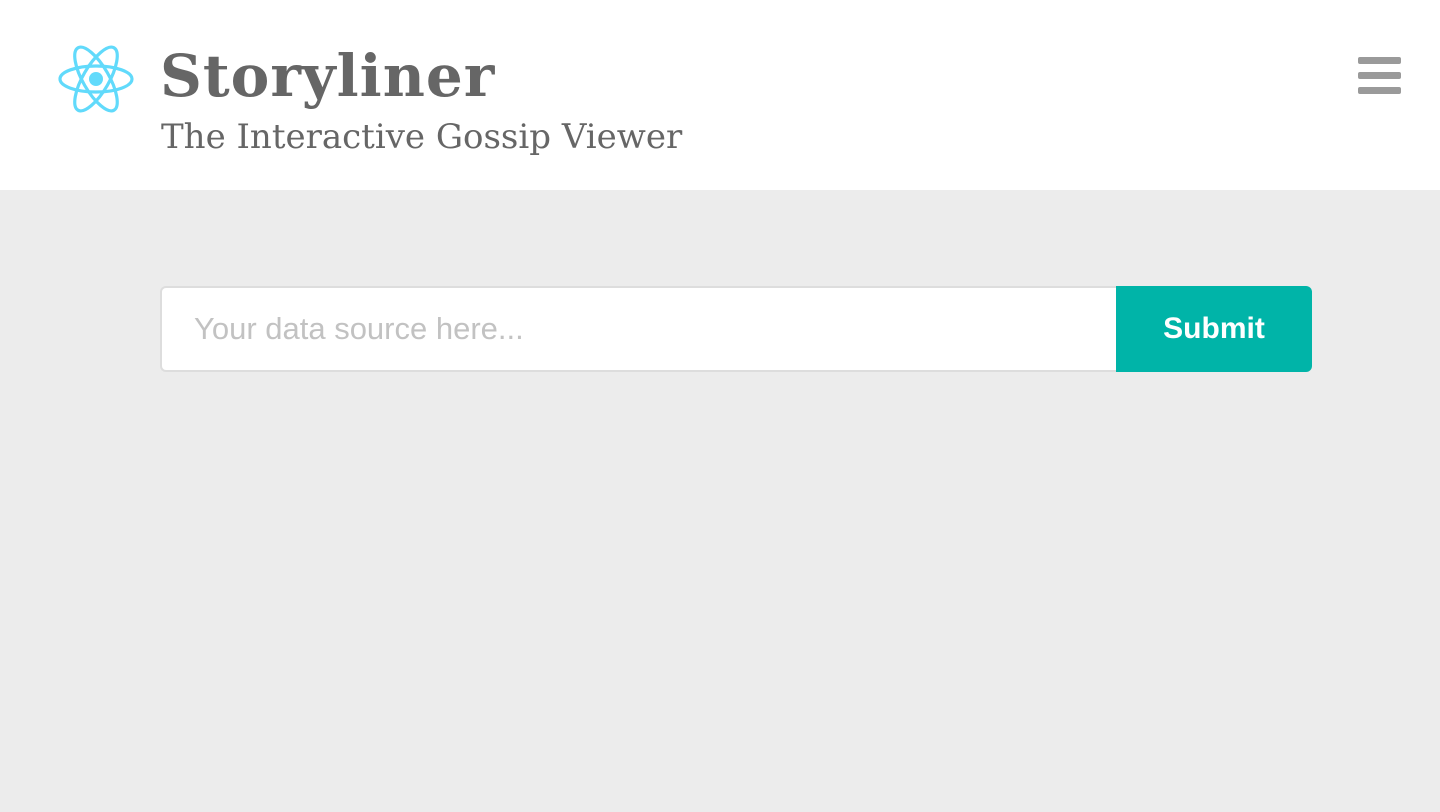 This screenshot has height=812, width=1440. Describe the element at coordinates (1214, 329) in the screenshot. I see `submit-button: Submit` at that location.